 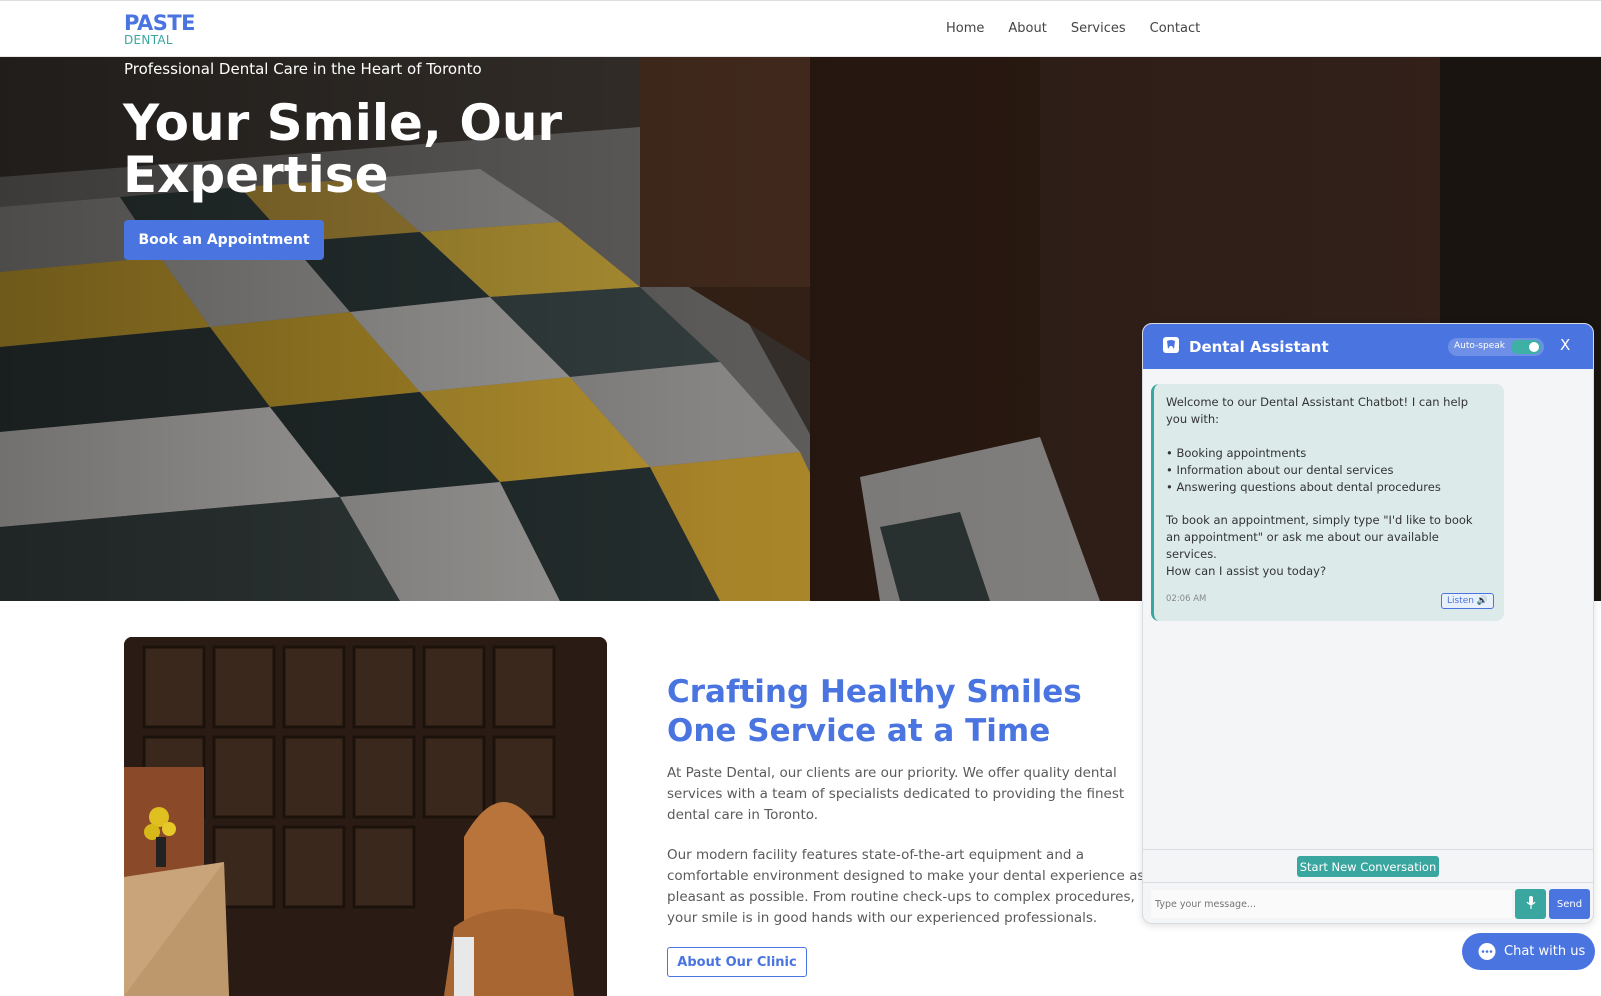 I want to click on clinic-interior-illustration, so click(x=365, y=816).